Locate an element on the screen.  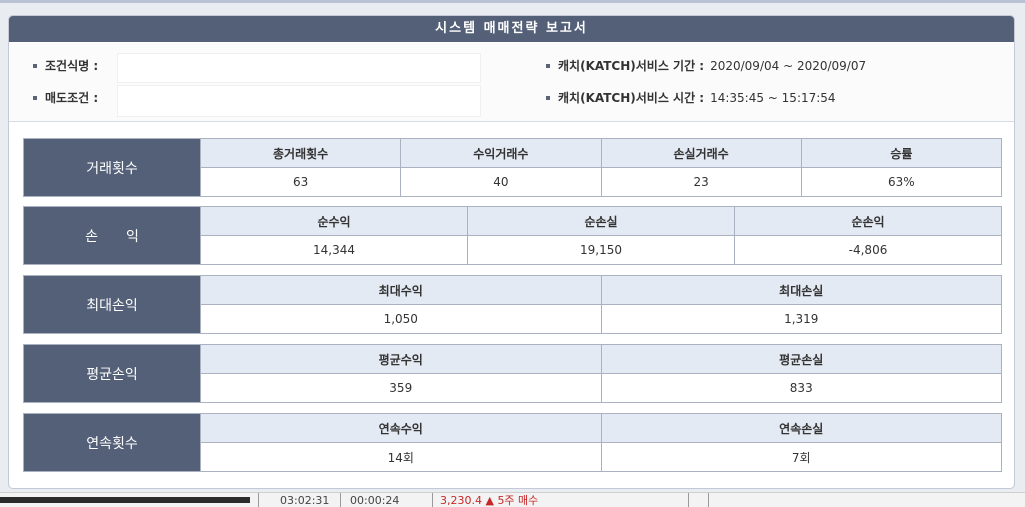
net-profit-value: 14,344 is located at coordinates (334, 250).